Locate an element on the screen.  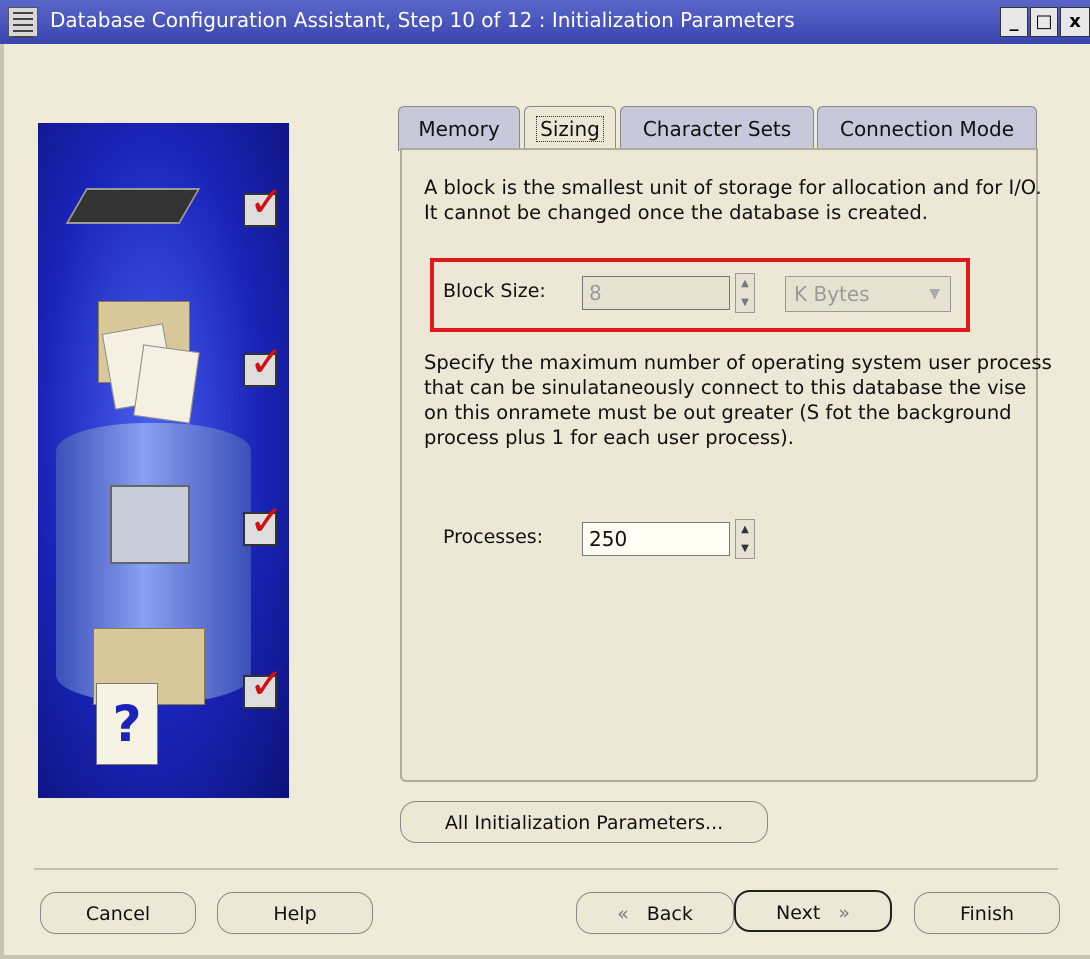
tab-connection-mode: Connection Mode is located at coordinates (927, 128).